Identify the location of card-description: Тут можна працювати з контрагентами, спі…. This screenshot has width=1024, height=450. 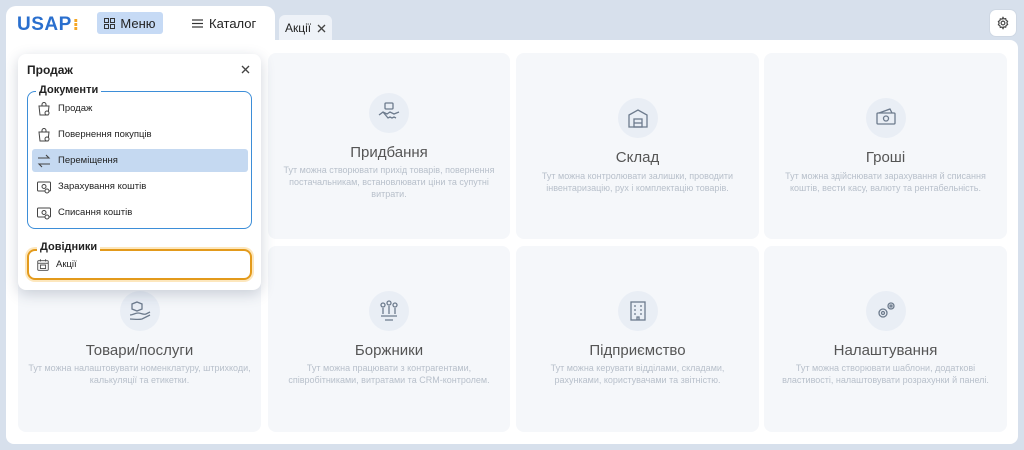
(389, 374).